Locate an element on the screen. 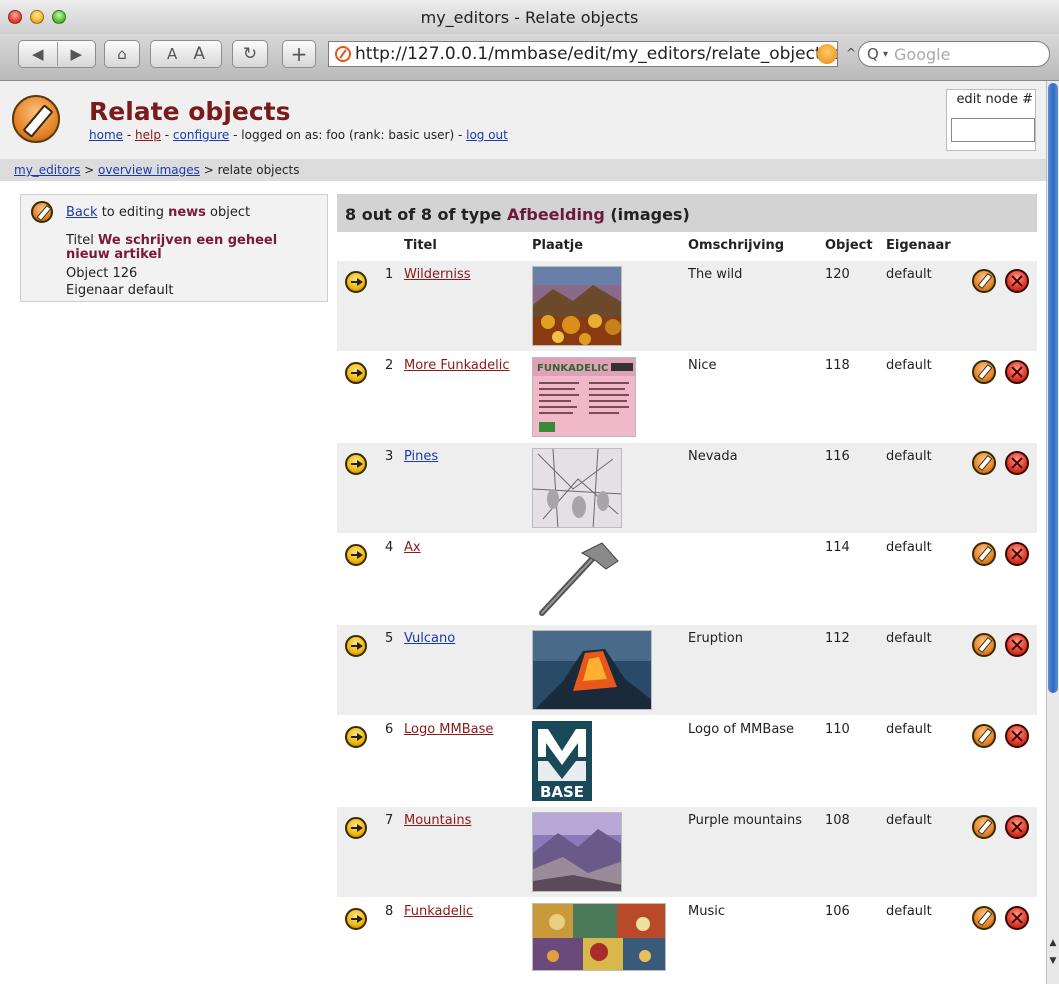 This screenshot has width=1059, height=984. breadcrumb-my-editors: my_editors is located at coordinates (47, 170).